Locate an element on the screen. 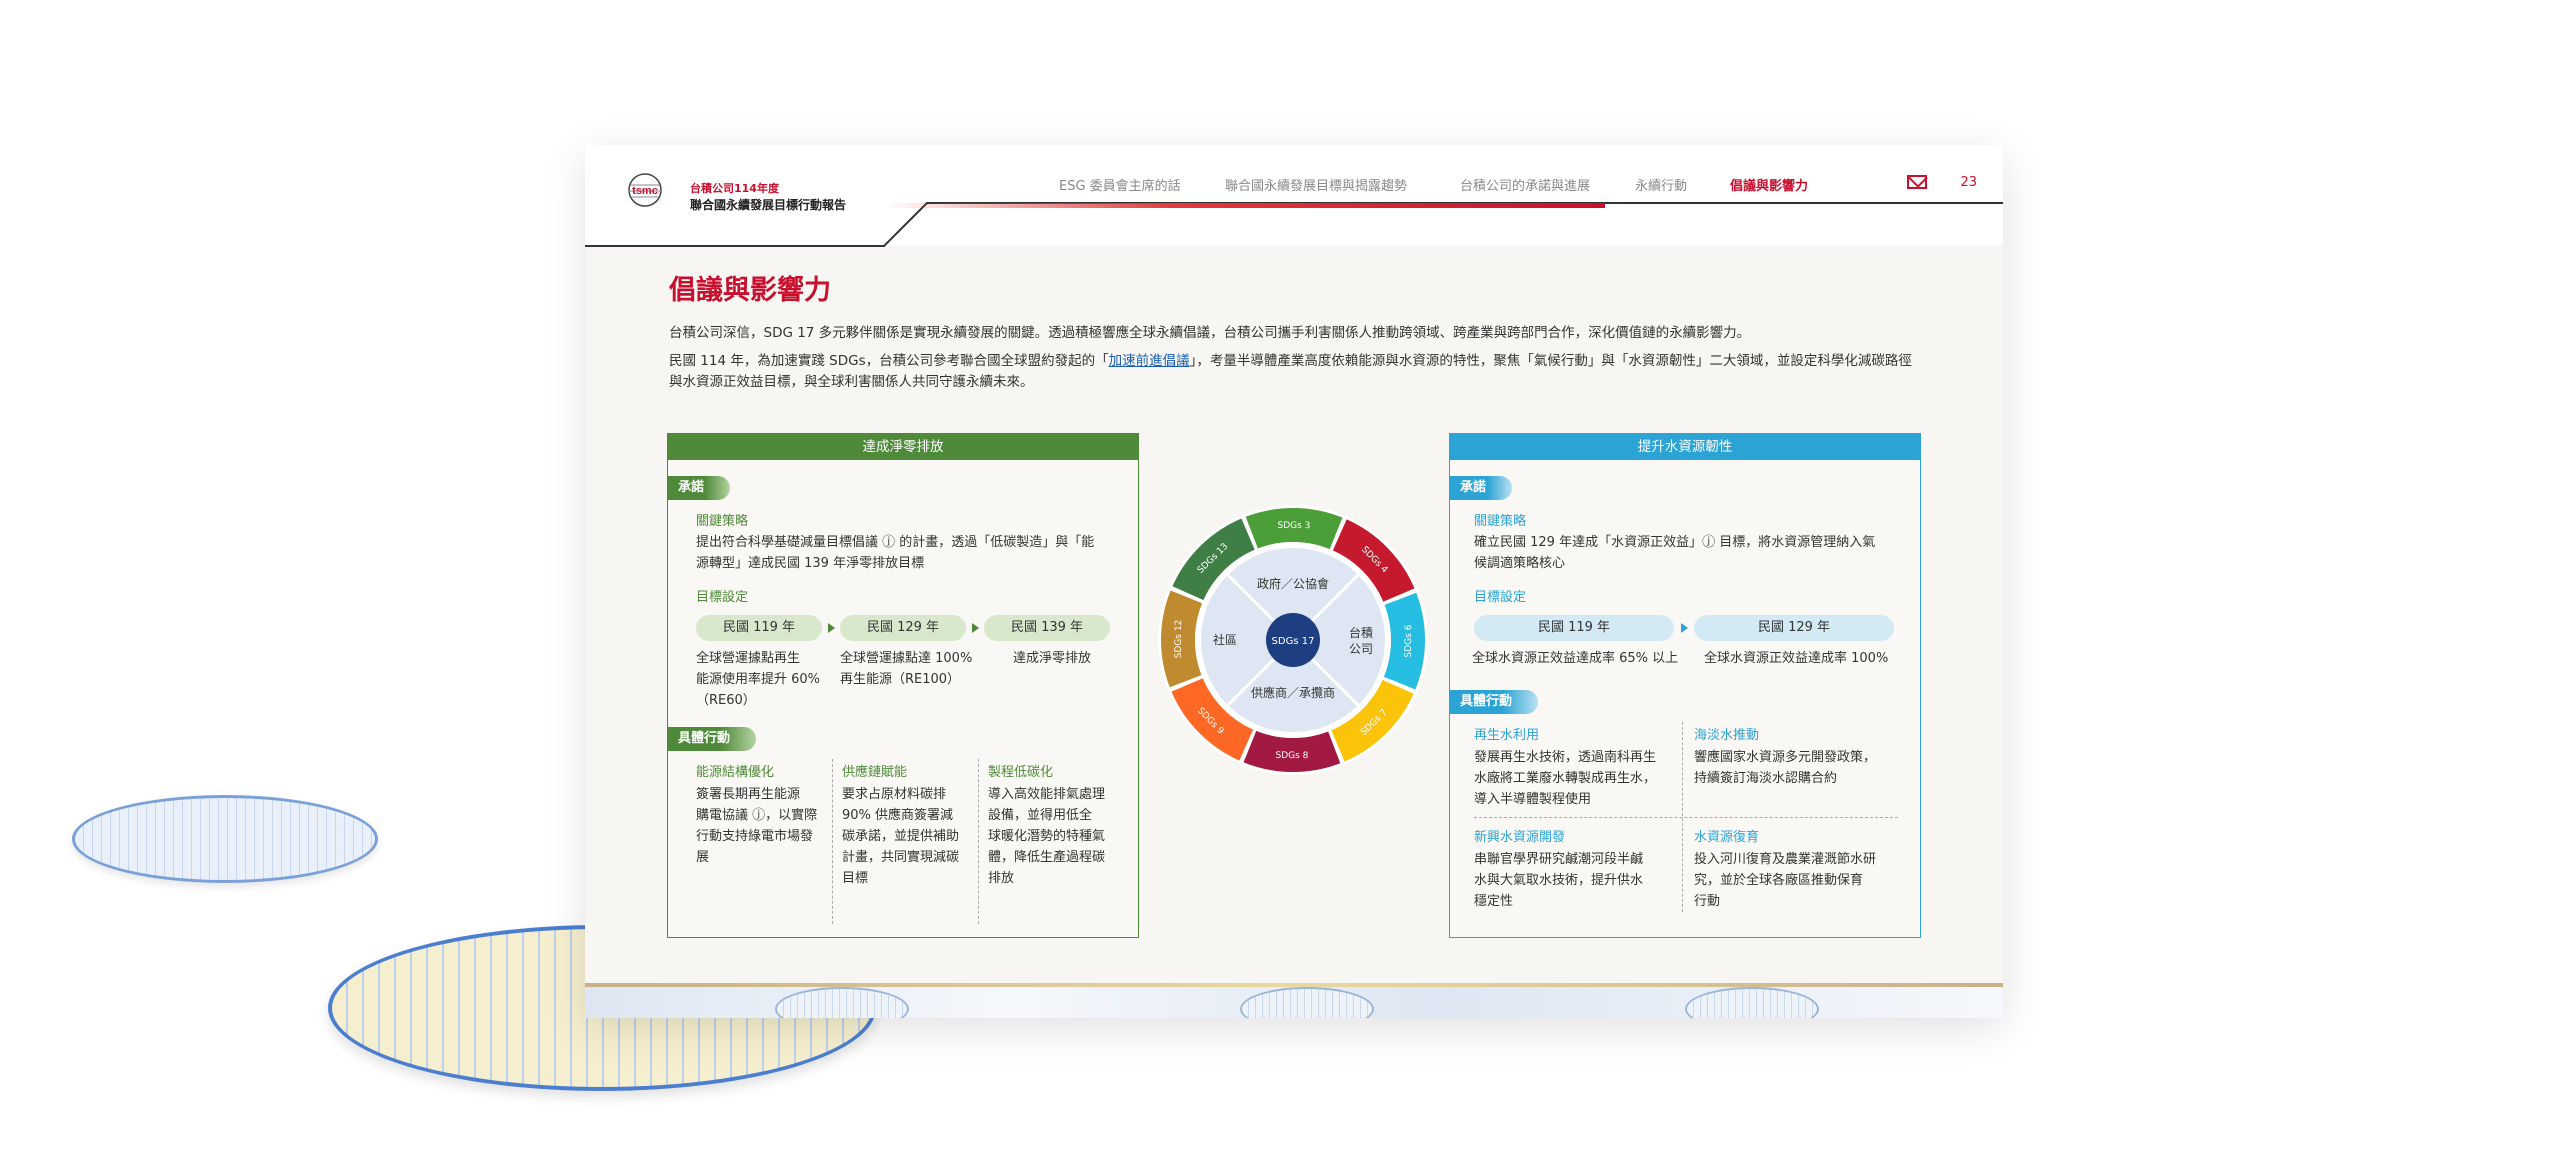 The width and height of the screenshot is (2560, 1154). header-rule-left is located at coordinates (735, 246).